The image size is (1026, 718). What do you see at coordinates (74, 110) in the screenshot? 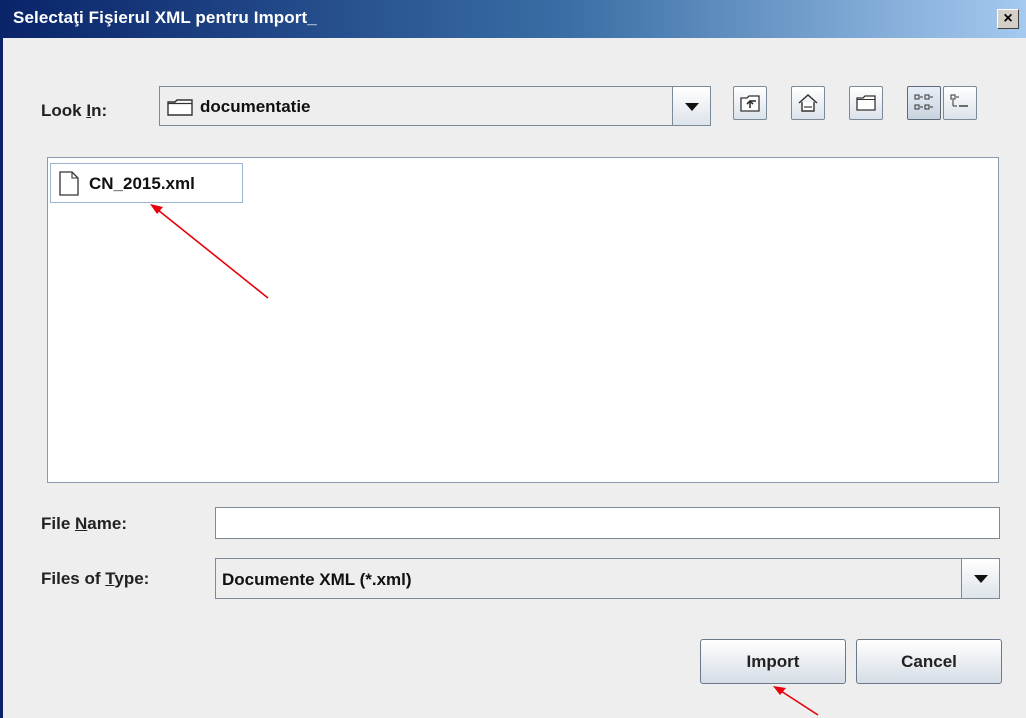
I see `look-in-label: Look In:` at bounding box center [74, 110].